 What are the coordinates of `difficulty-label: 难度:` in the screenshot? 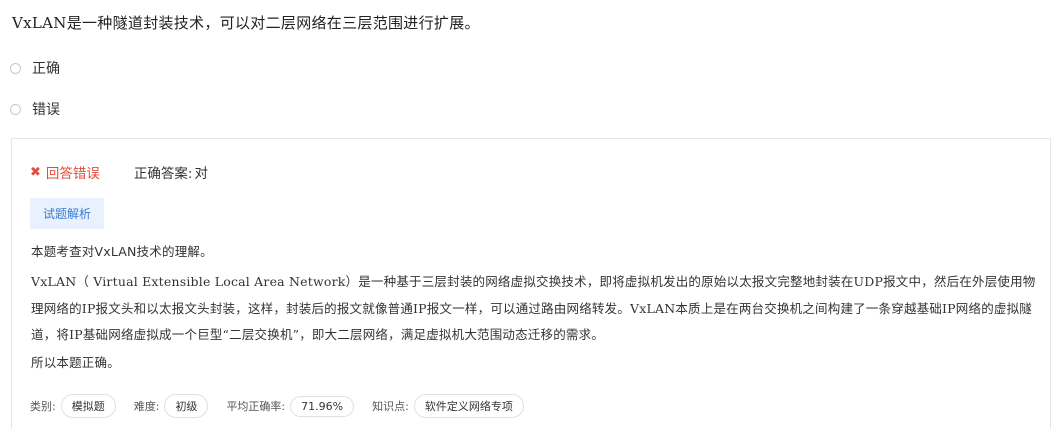 It's located at (146, 406).